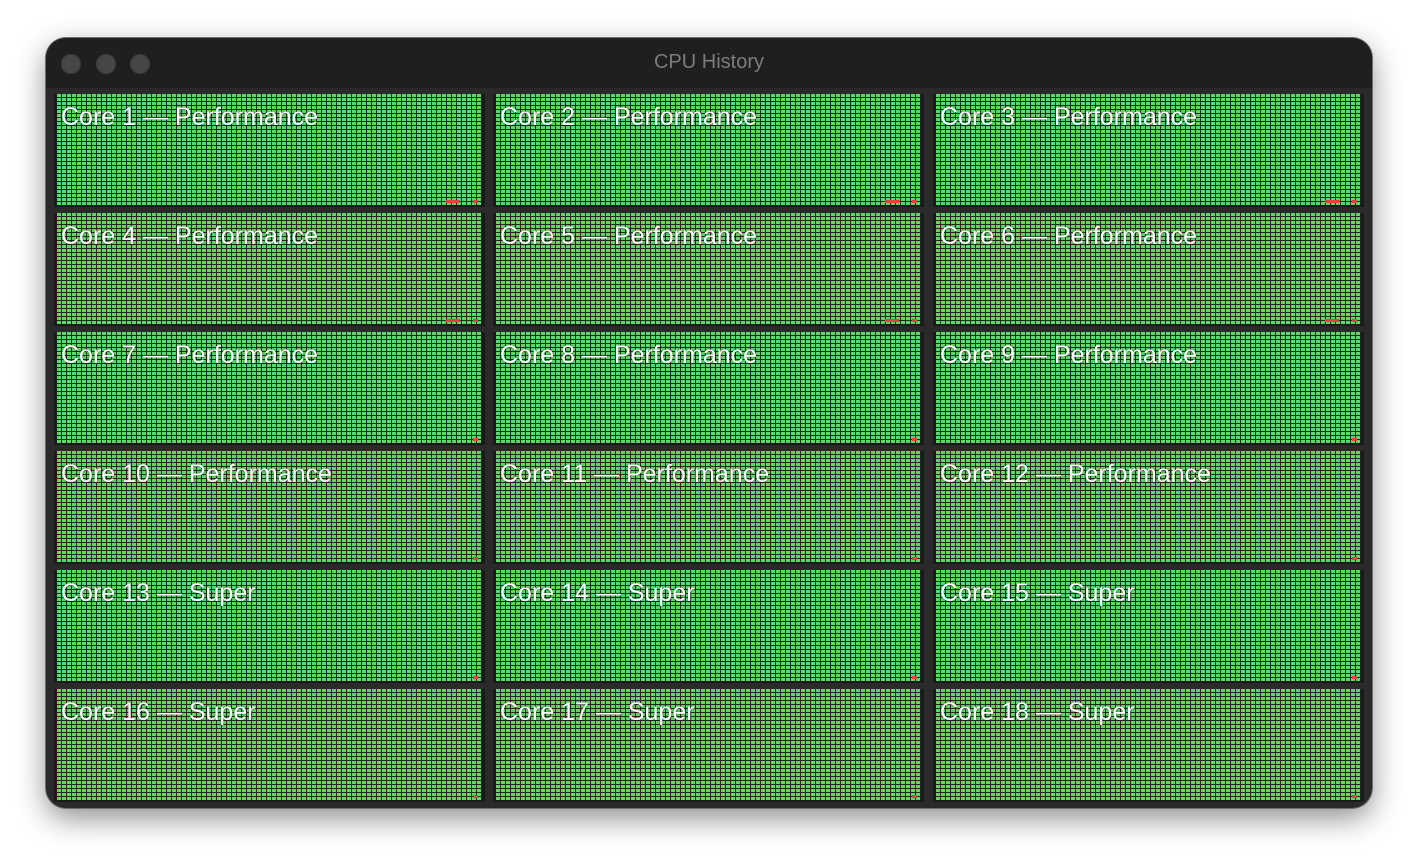  What do you see at coordinates (708, 745) in the screenshot?
I see `core-graph: Core 17 — Super` at bounding box center [708, 745].